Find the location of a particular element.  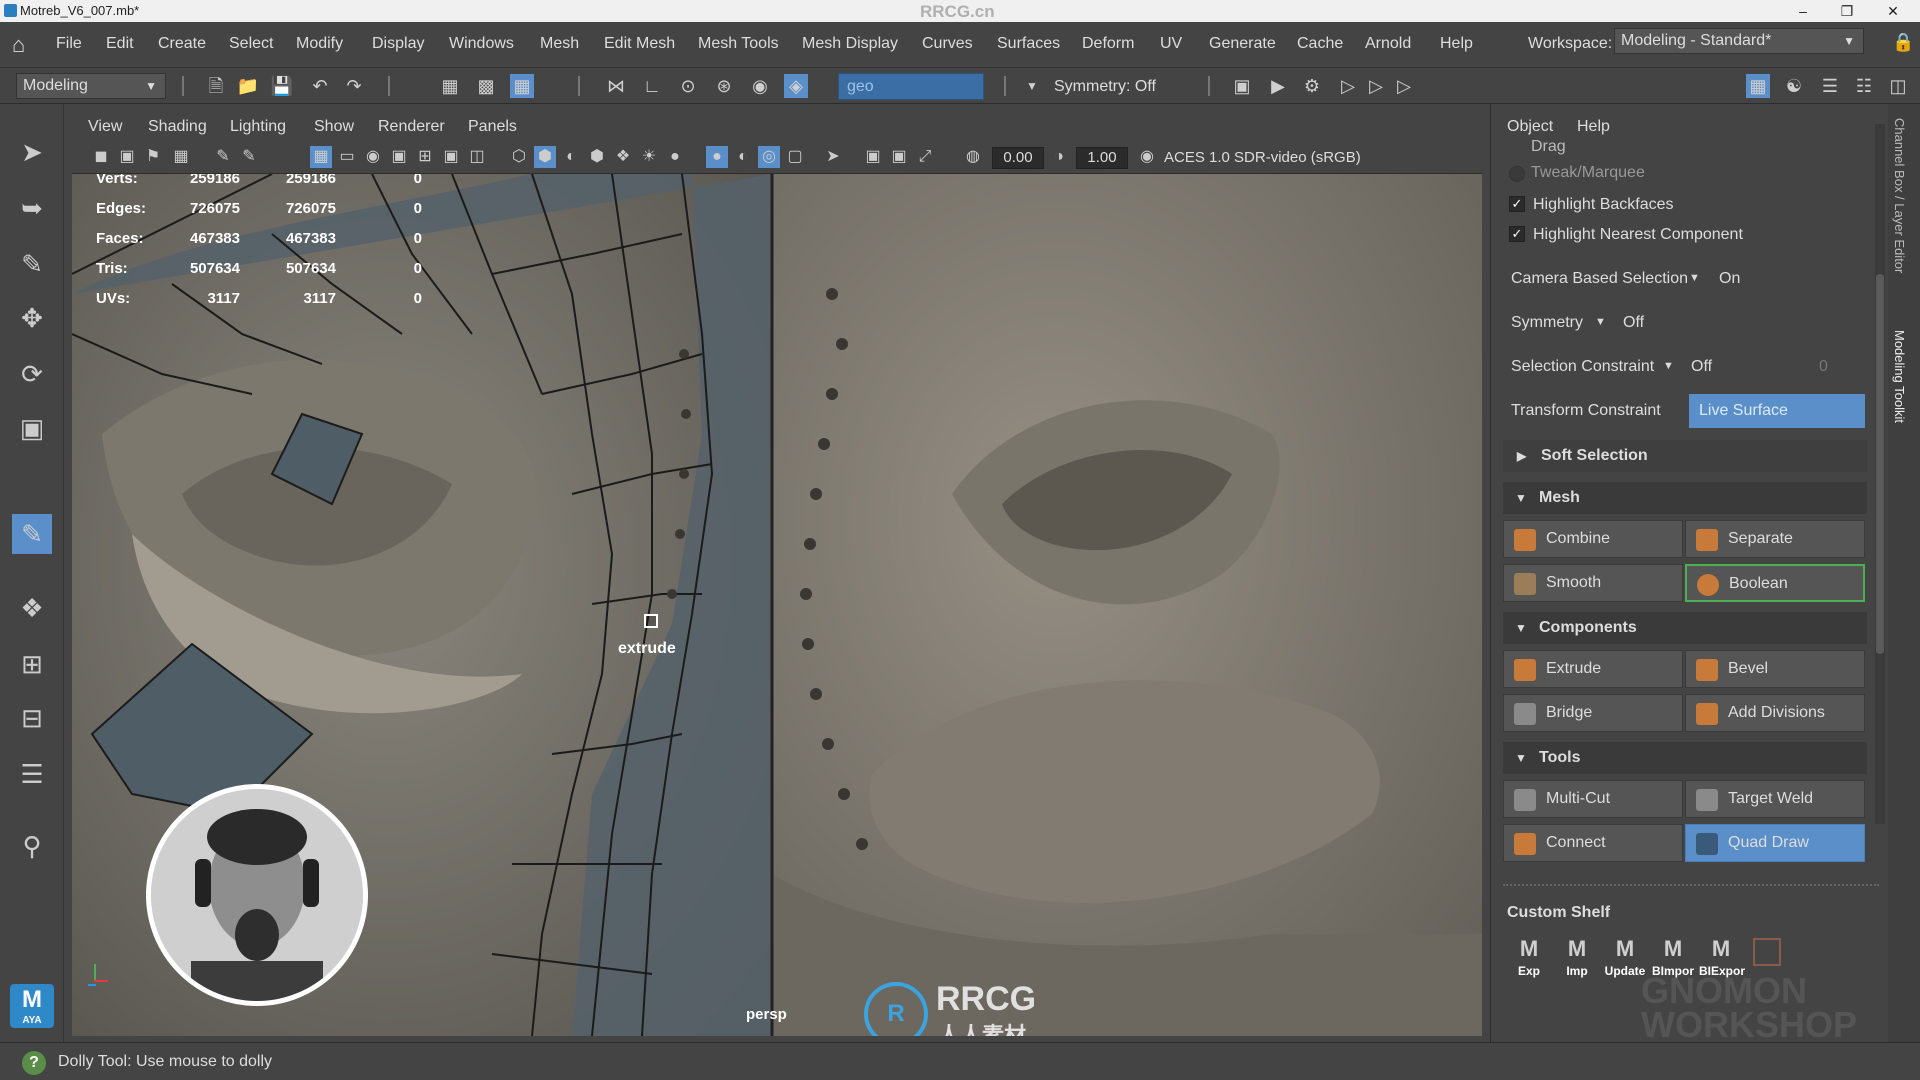

help-icon: ? is located at coordinates (34, 1063).